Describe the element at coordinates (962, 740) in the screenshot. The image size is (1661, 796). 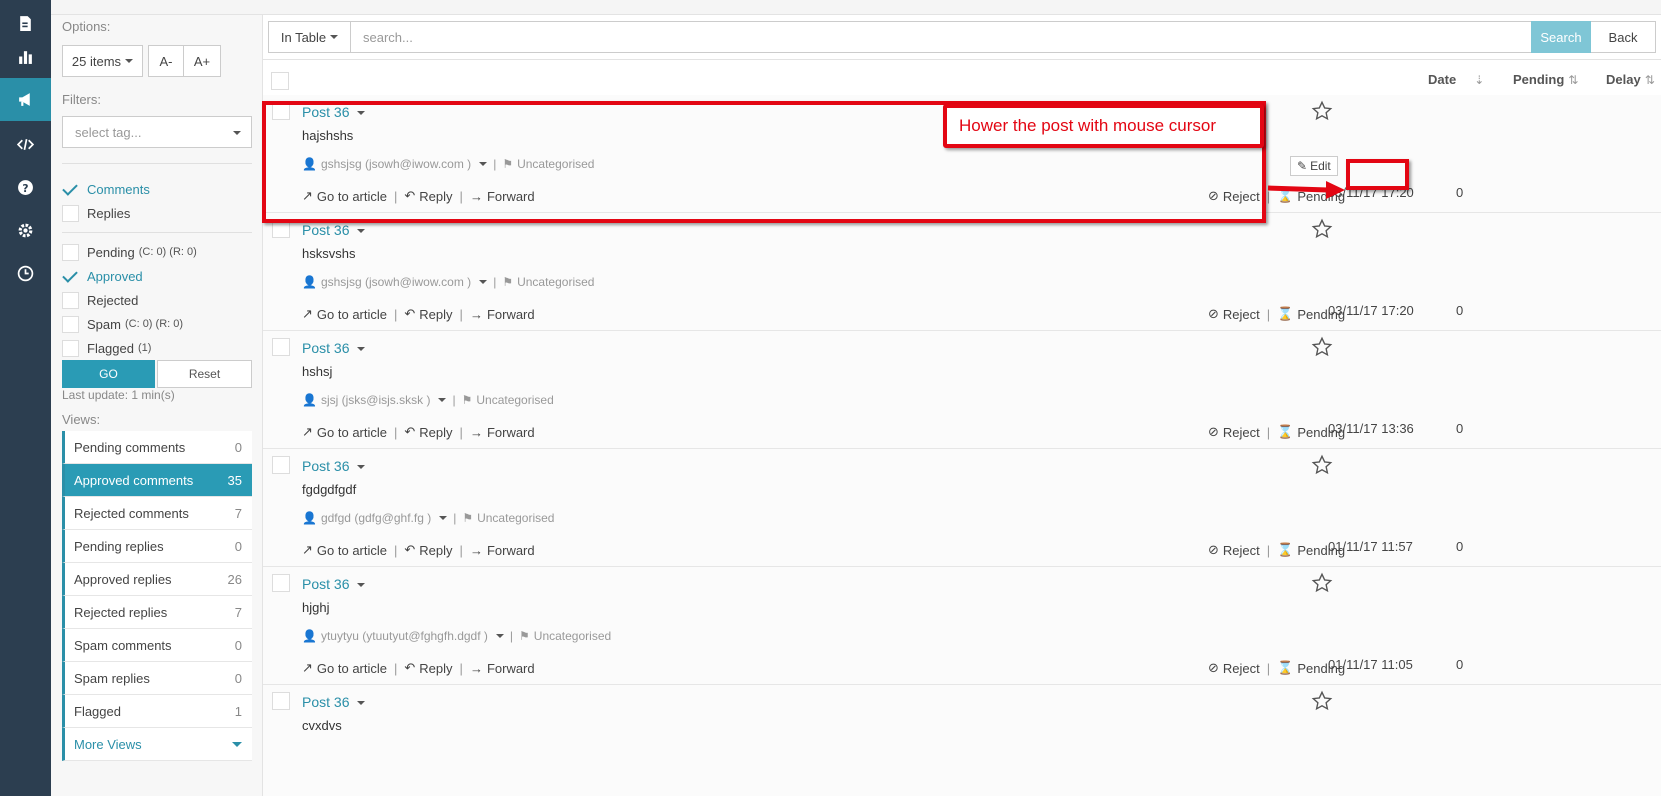
I see `table-row: Post 36 cvxdvs` at that location.